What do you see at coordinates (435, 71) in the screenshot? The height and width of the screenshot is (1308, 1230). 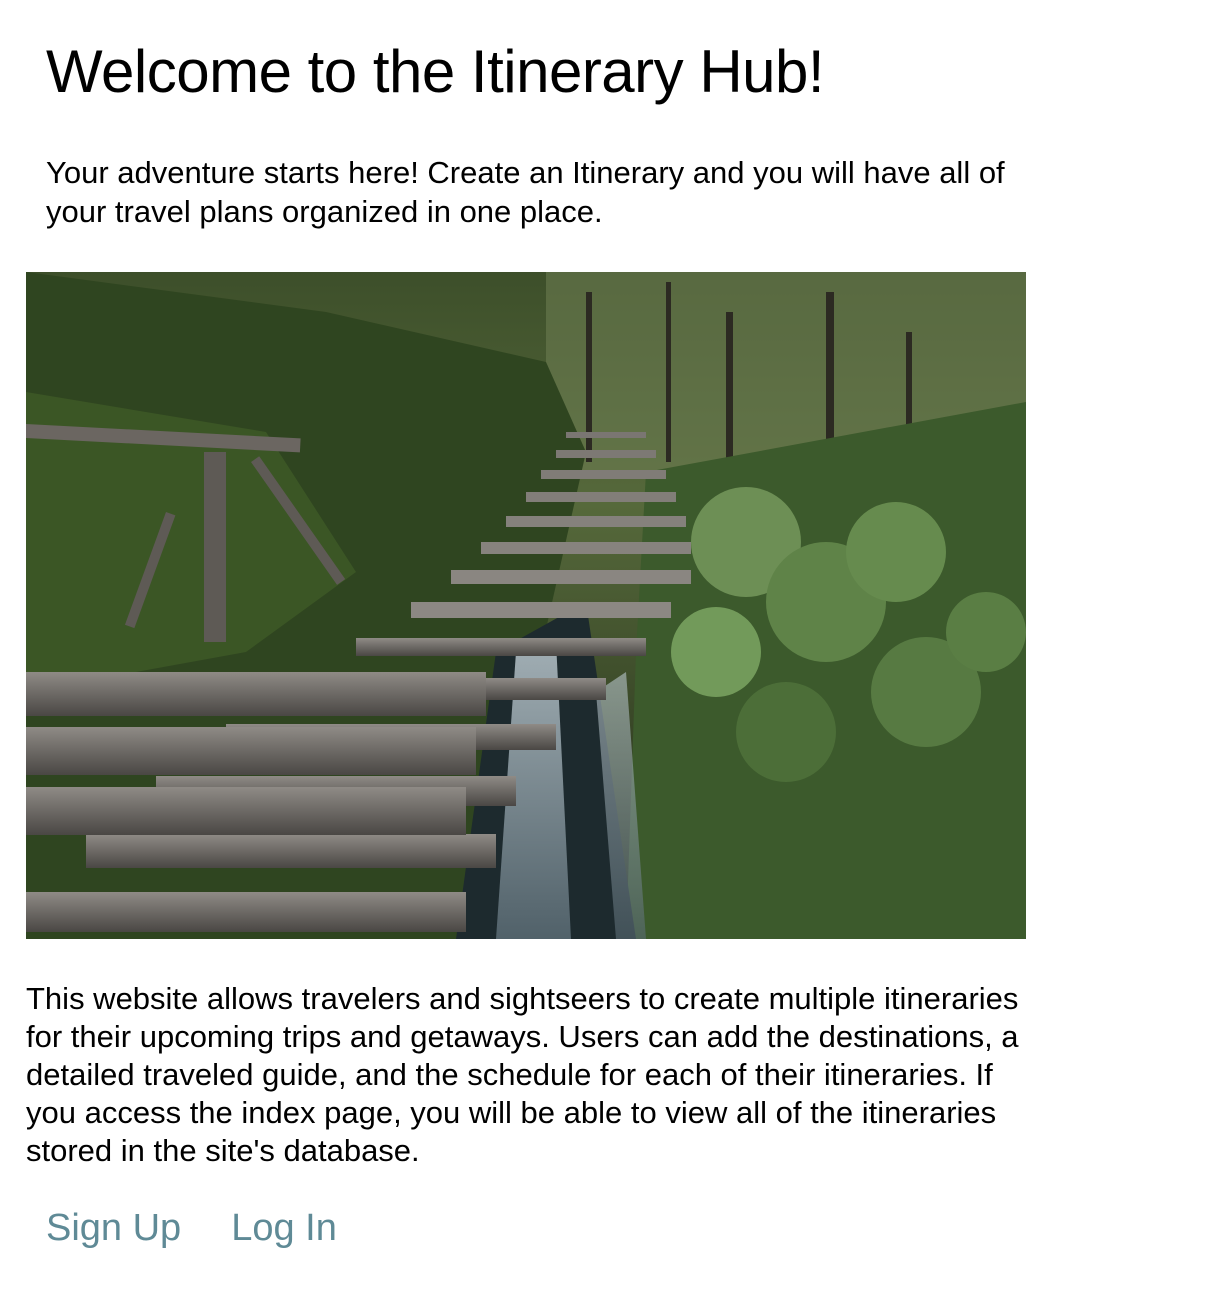 I see `page-title: Welcome to the Itinerary Hub!` at bounding box center [435, 71].